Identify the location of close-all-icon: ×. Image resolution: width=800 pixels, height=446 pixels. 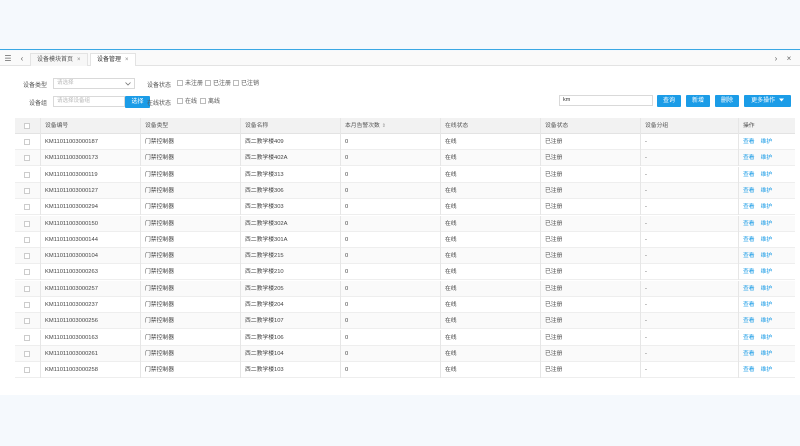
(789, 58).